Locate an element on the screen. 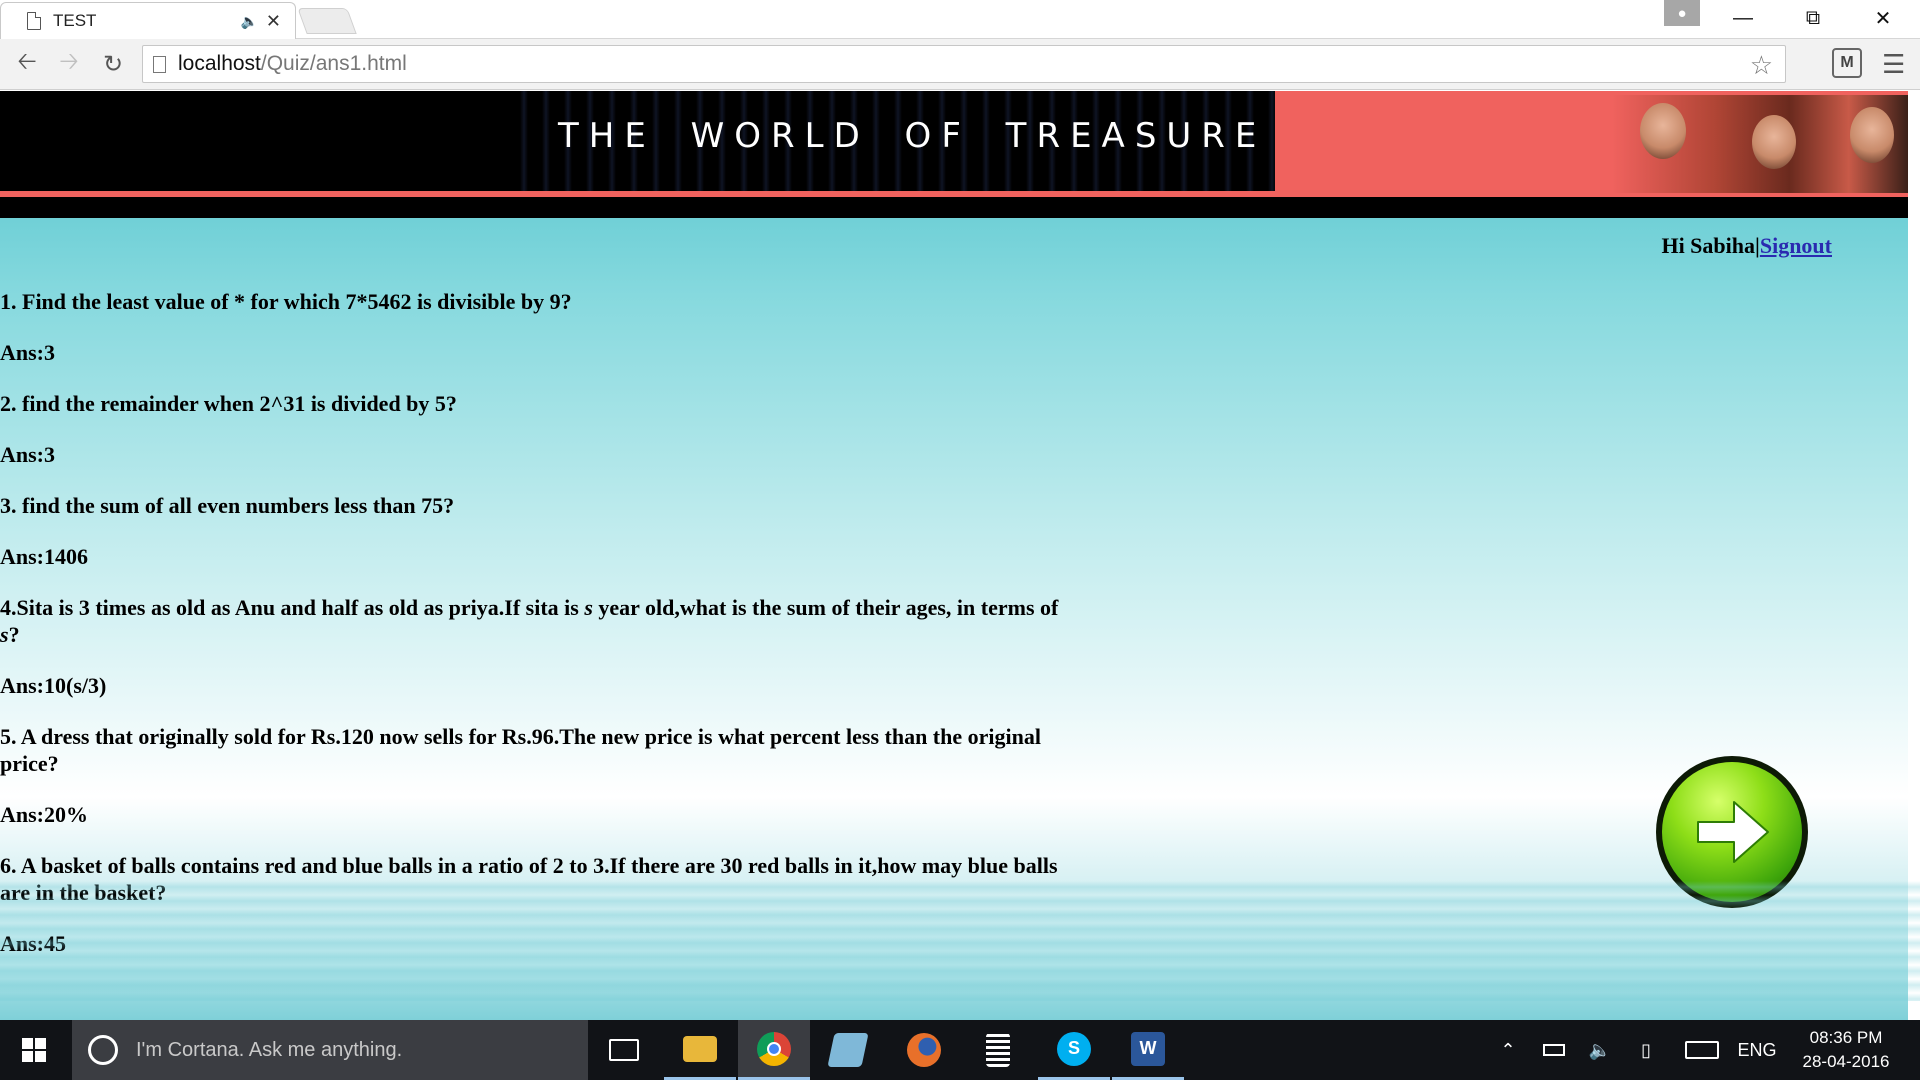 The image size is (1920, 1080). signout-link: Signout is located at coordinates (1796, 245).